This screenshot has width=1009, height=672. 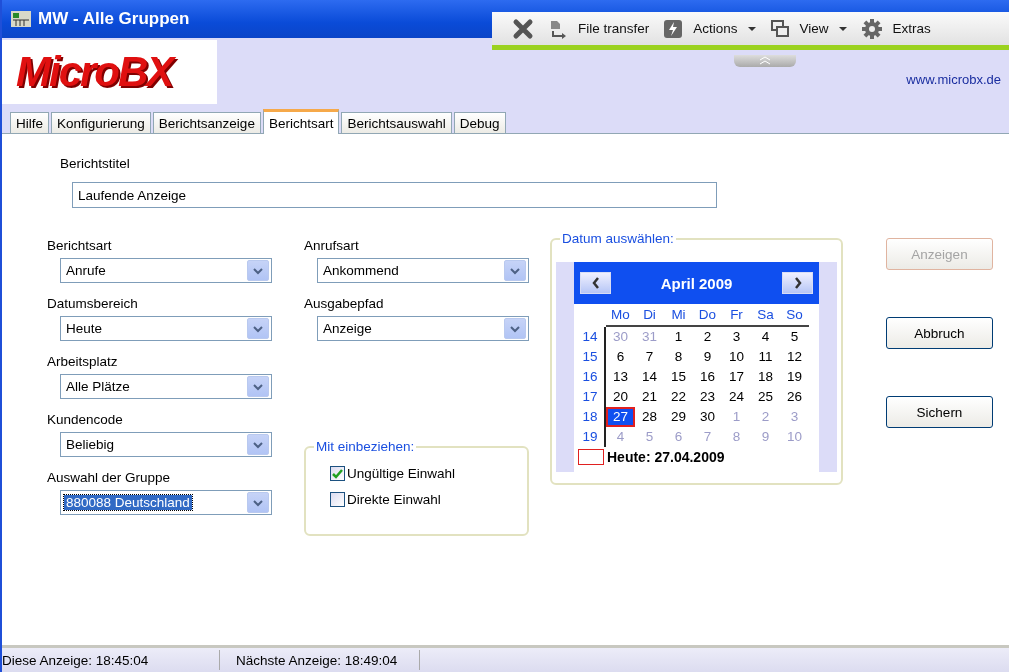 What do you see at coordinates (649, 397) in the screenshot?
I see `calendar-day: 21` at bounding box center [649, 397].